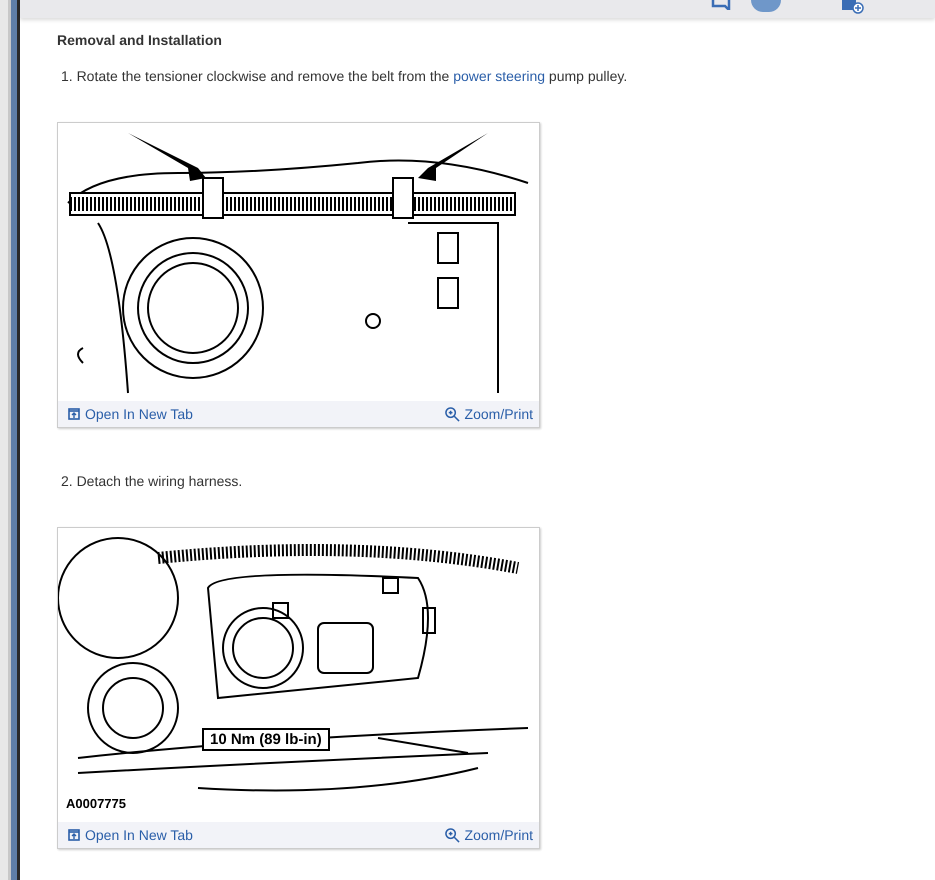  Describe the element at coordinates (721, 5) in the screenshot. I see `chat-icon` at that location.